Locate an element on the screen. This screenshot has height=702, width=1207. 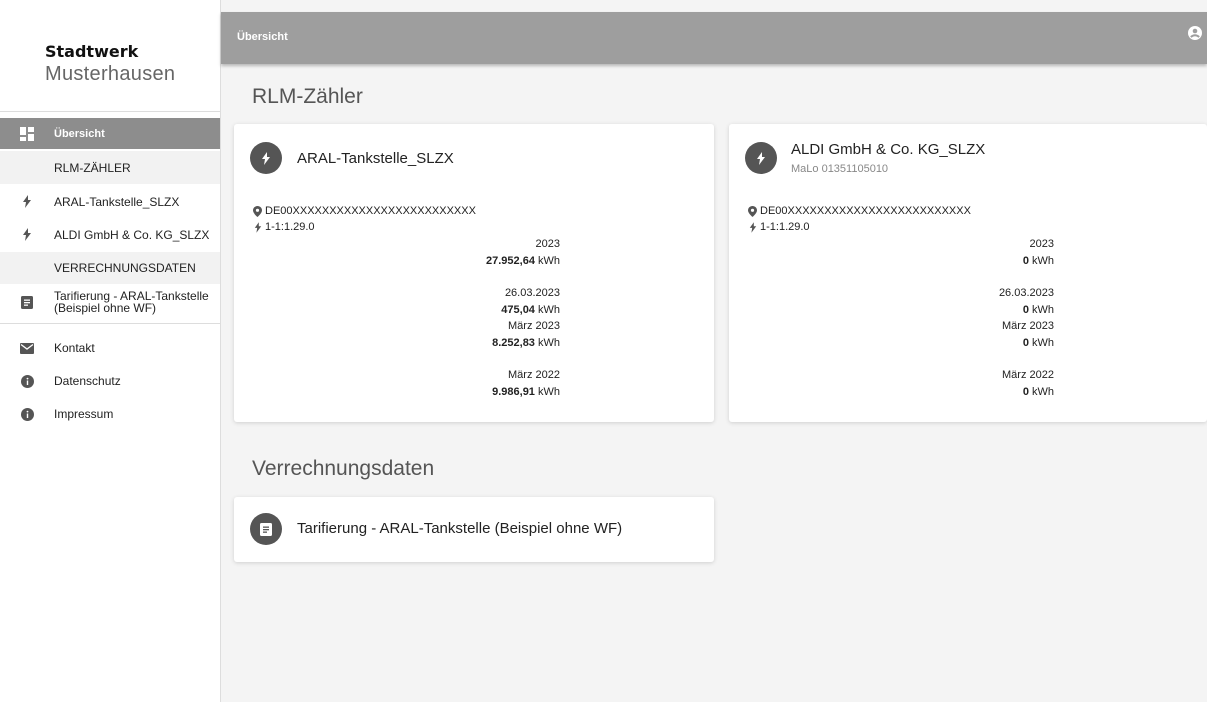
month-reading: 0 kWh is located at coordinates (1026, 343).